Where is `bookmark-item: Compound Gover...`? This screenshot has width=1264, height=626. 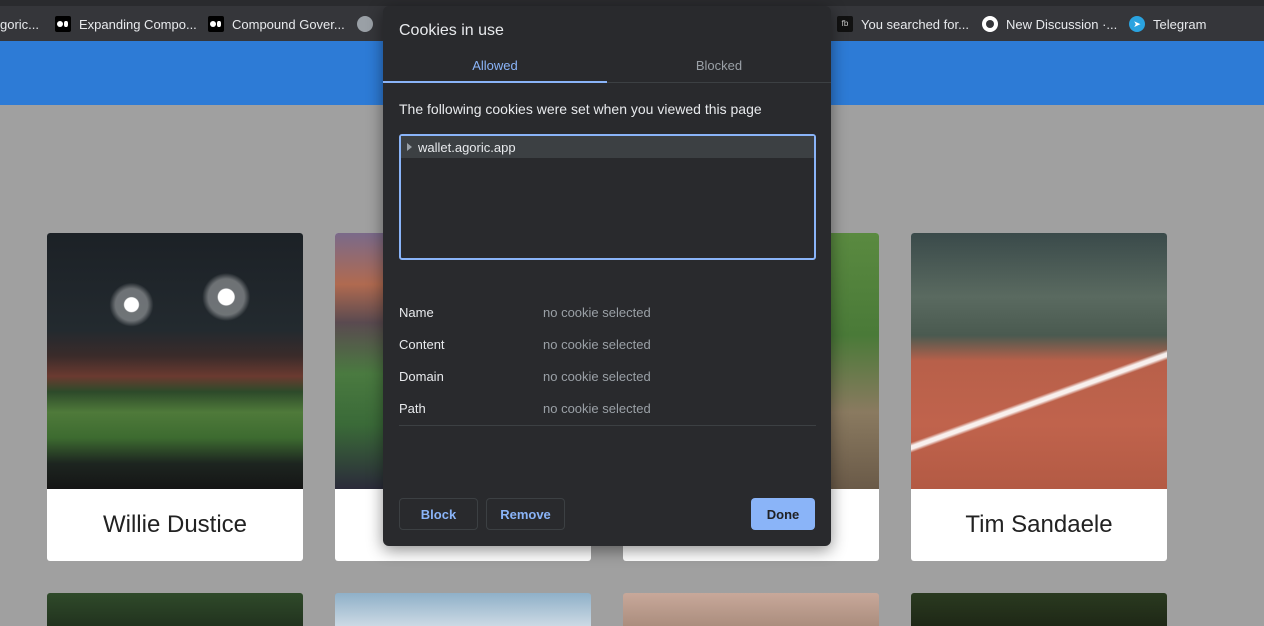
bookmark-item: Compound Gover... is located at coordinates (276, 24).